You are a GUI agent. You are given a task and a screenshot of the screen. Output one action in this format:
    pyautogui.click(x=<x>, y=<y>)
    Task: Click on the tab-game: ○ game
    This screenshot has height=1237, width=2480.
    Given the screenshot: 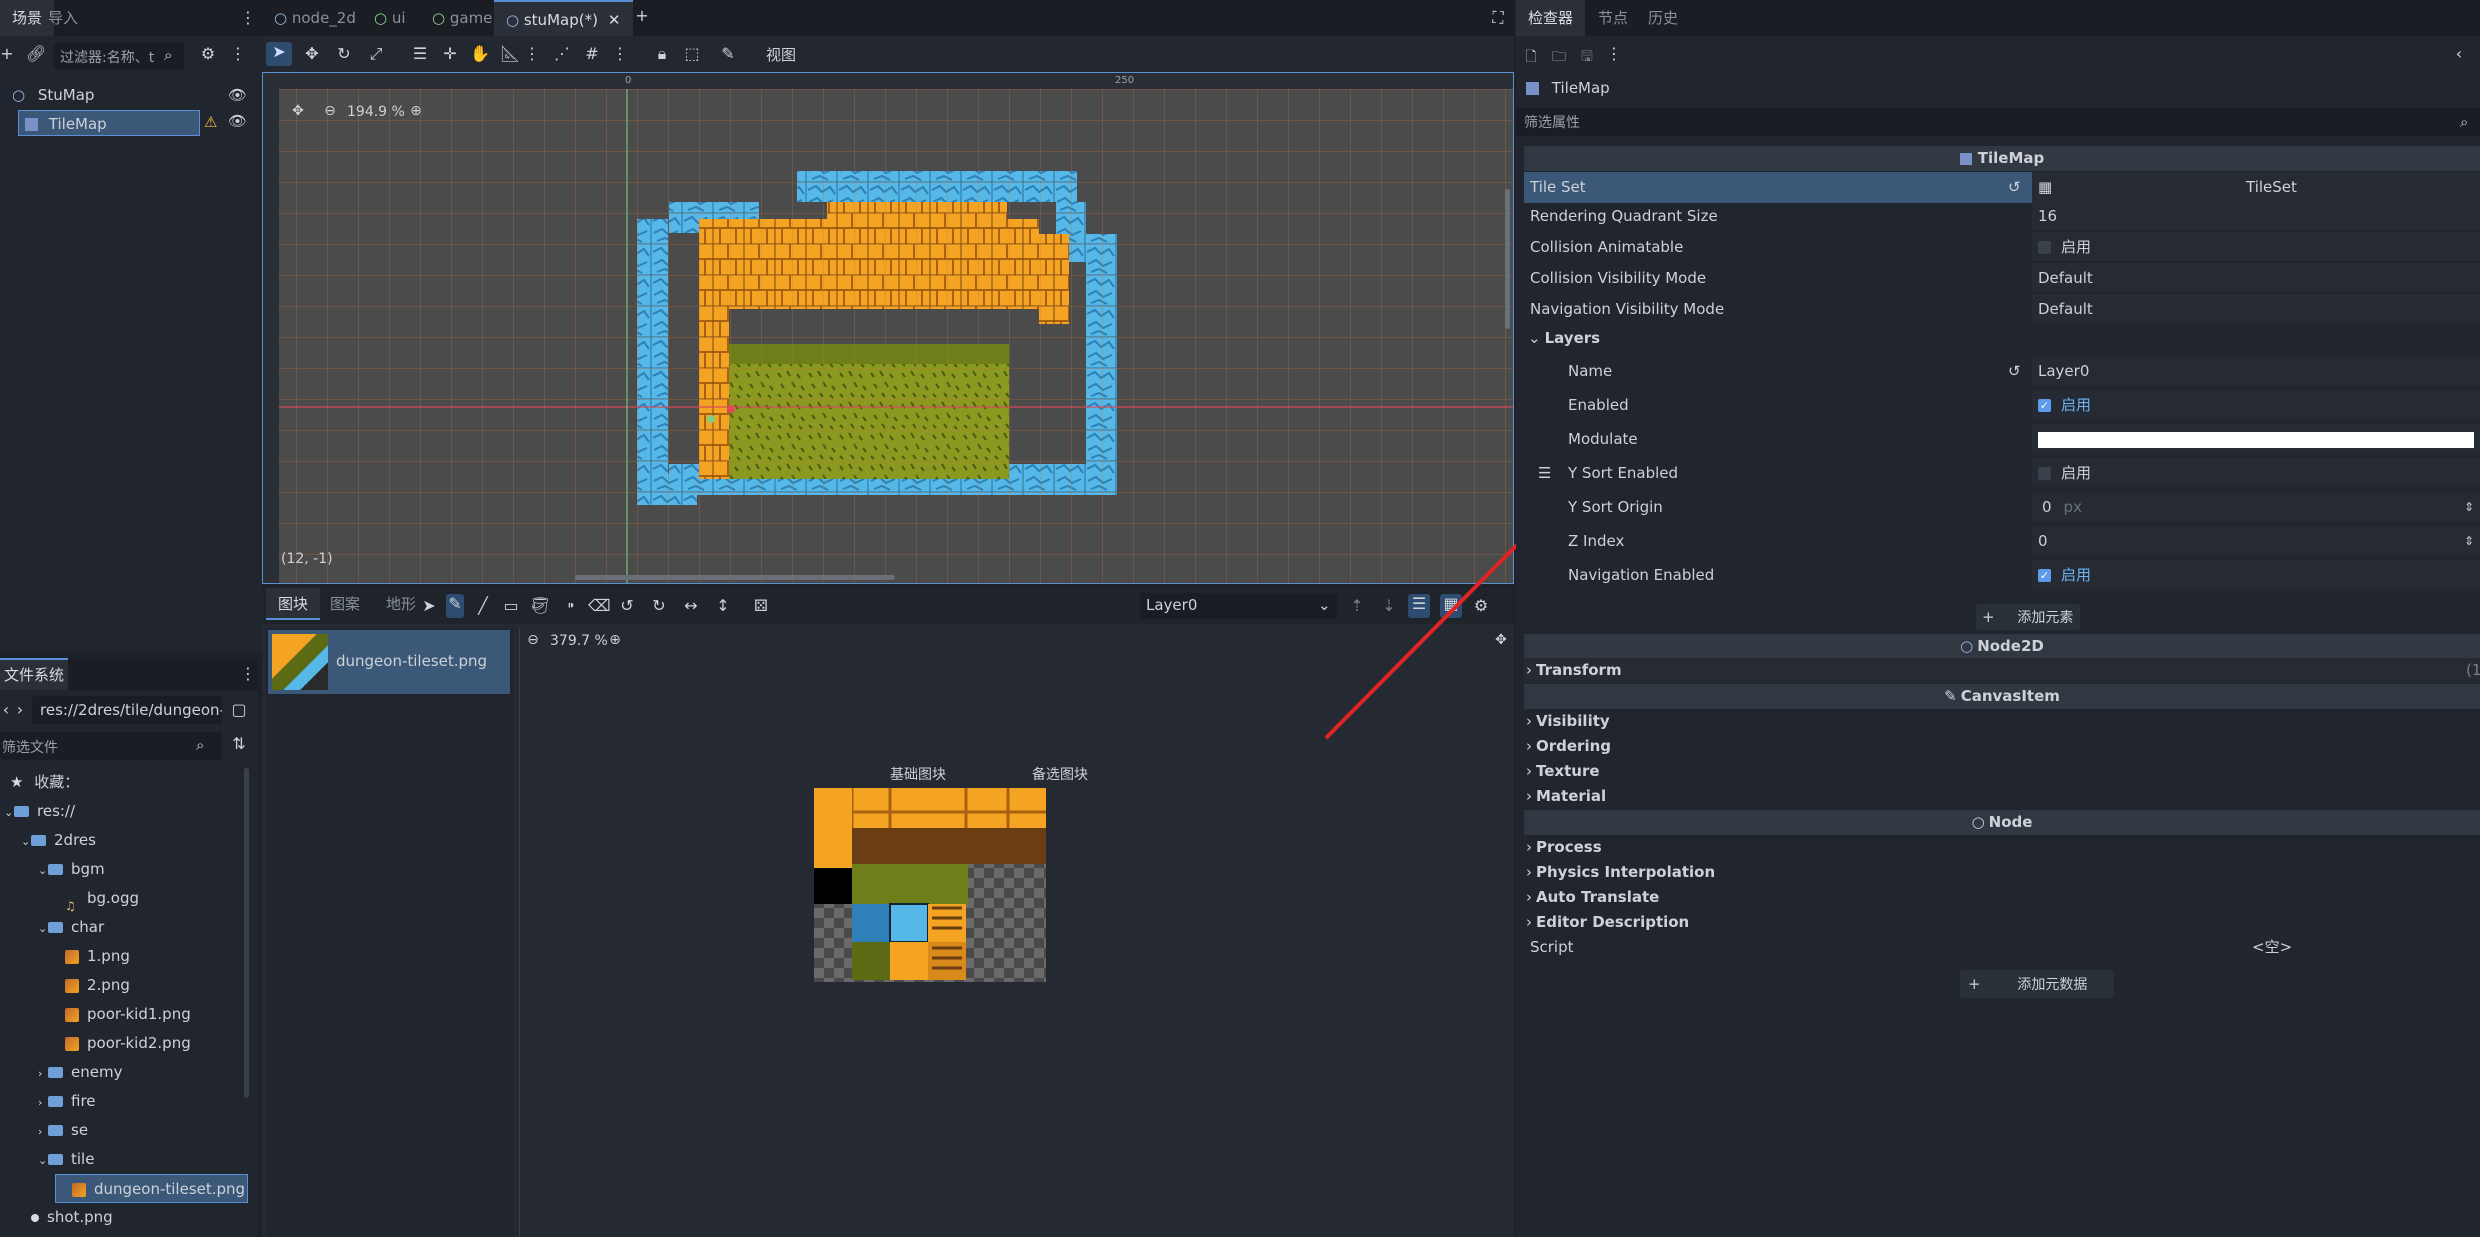 What is the action you would take?
    pyautogui.click(x=462, y=18)
    